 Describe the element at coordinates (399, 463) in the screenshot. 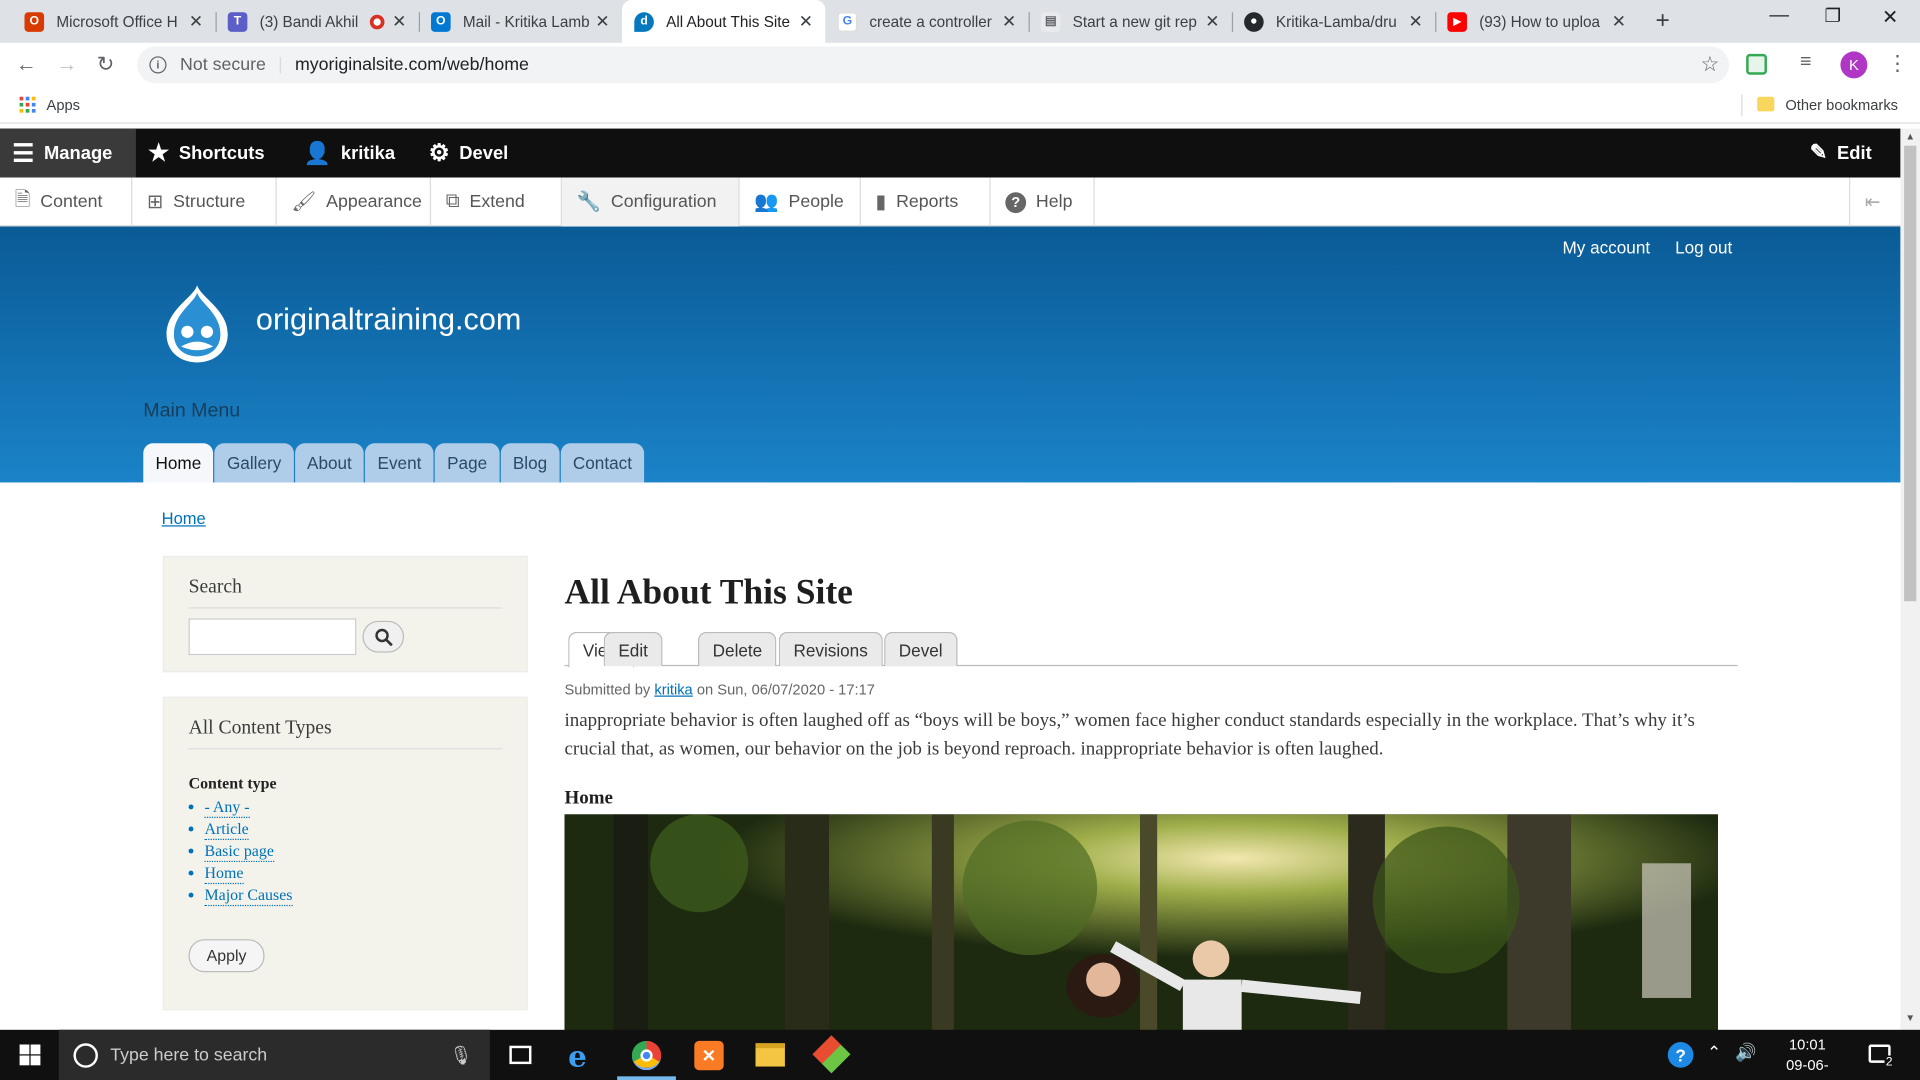

I see `menu-item-event: Event` at that location.